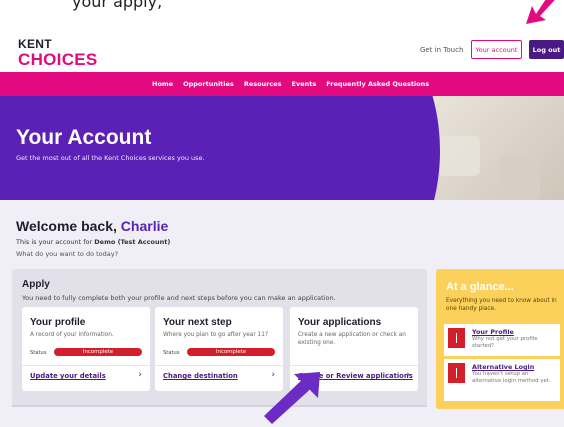 This screenshot has width=564, height=427. Describe the element at coordinates (340, 322) in the screenshot. I see `card-title: Your applications` at that location.